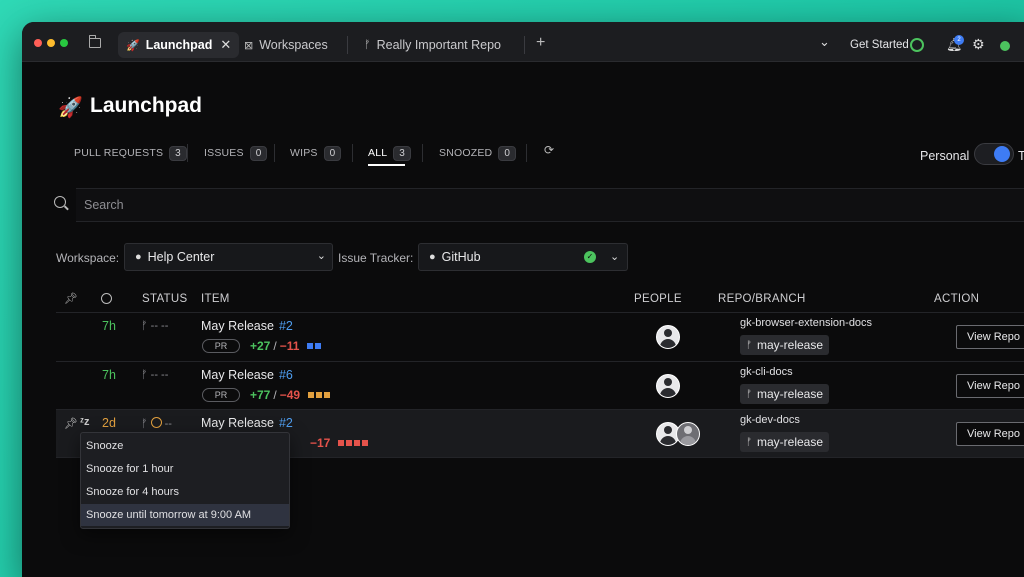  Describe the element at coordinates (956, 299) in the screenshot. I see `column-header-action: ACTION` at that location.